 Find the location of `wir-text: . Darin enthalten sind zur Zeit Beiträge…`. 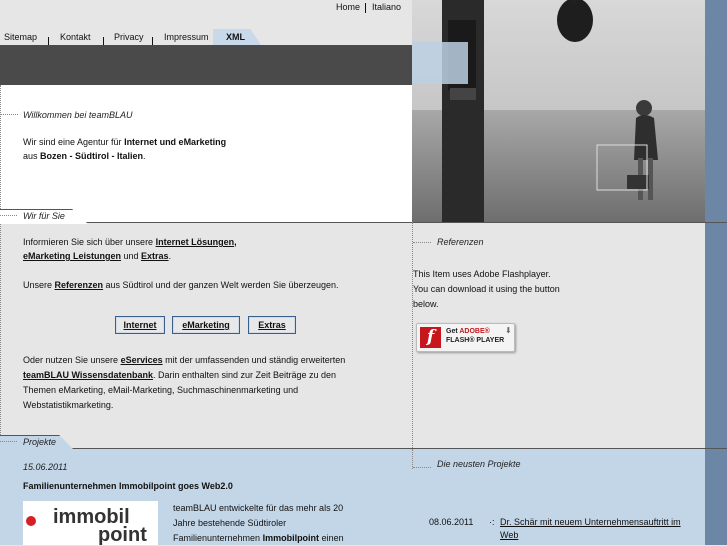

wir-text: . Darin enthalten sind zur Zeit Beiträge… is located at coordinates (244, 375).